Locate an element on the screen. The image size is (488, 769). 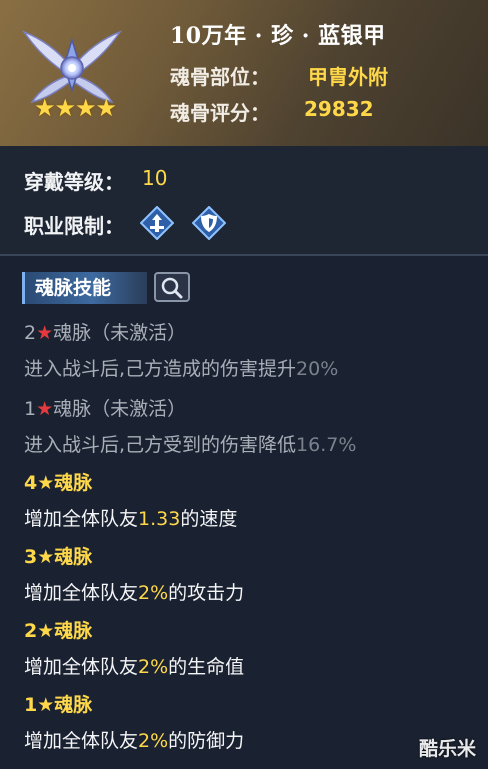
skill-description: 增加全体队友2%的生命值 is located at coordinates (134, 667).